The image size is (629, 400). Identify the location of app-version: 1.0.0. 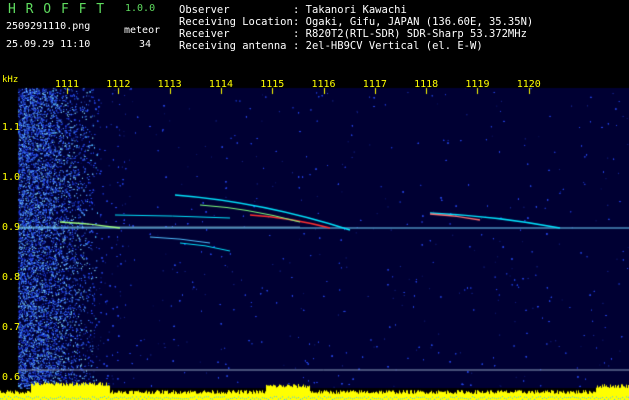
(140, 8).